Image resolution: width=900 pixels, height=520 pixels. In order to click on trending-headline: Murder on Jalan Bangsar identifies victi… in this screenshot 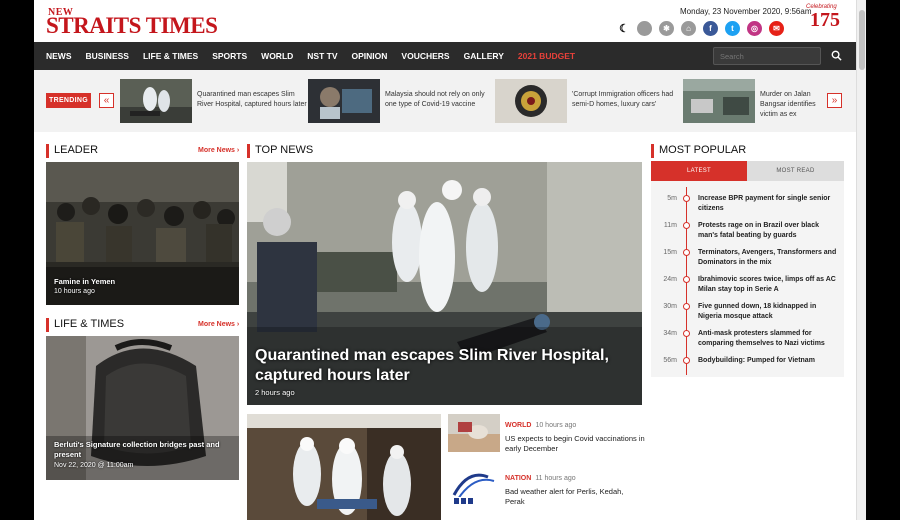, I will do `click(788, 104)`.